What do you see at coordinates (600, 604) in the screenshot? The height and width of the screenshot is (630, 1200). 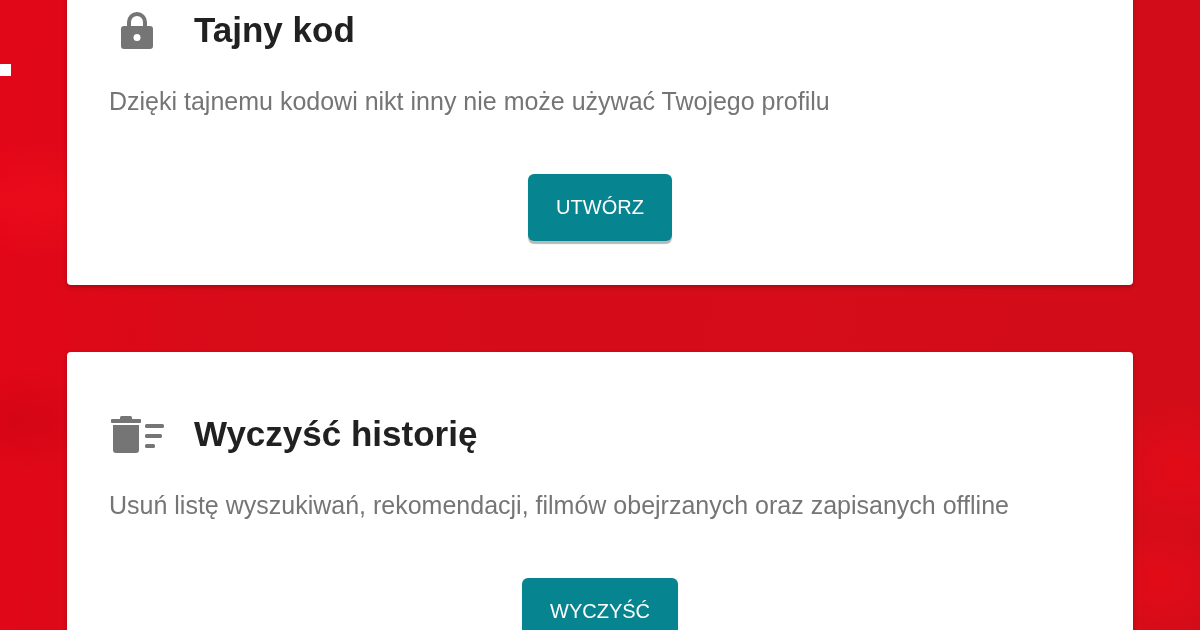 I see `action-button: WYCZYŚĆ` at bounding box center [600, 604].